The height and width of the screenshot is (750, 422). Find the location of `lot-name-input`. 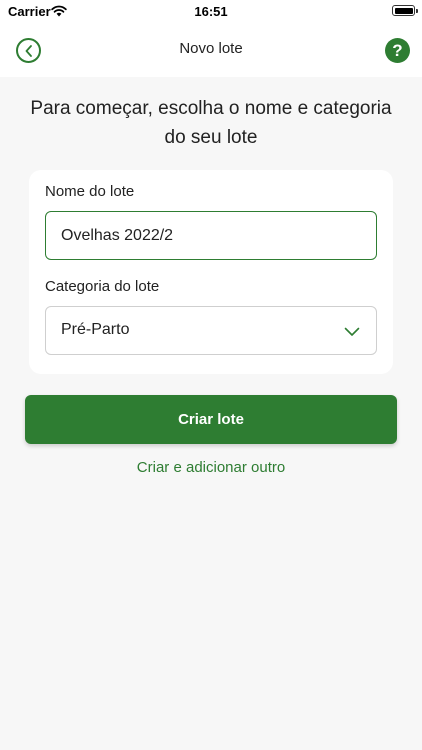

lot-name-input is located at coordinates (211, 235).